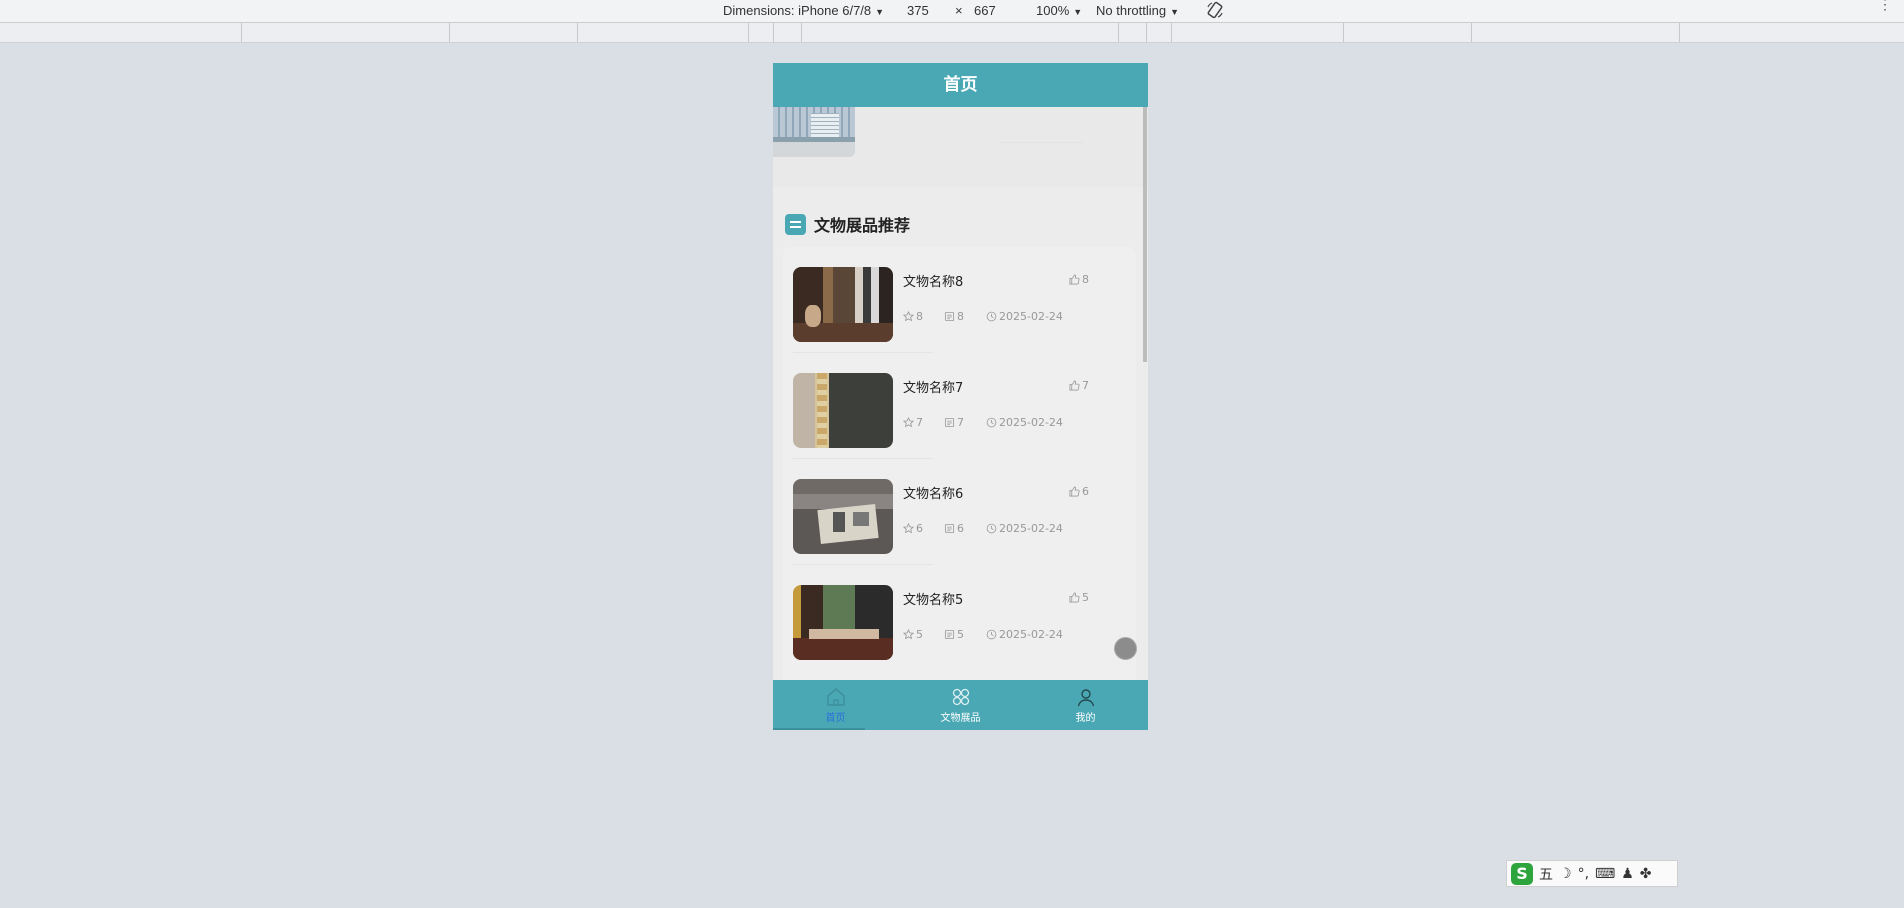 The height and width of the screenshot is (908, 1904). I want to click on publish-date-value: 2025-02-24, so click(1031, 422).